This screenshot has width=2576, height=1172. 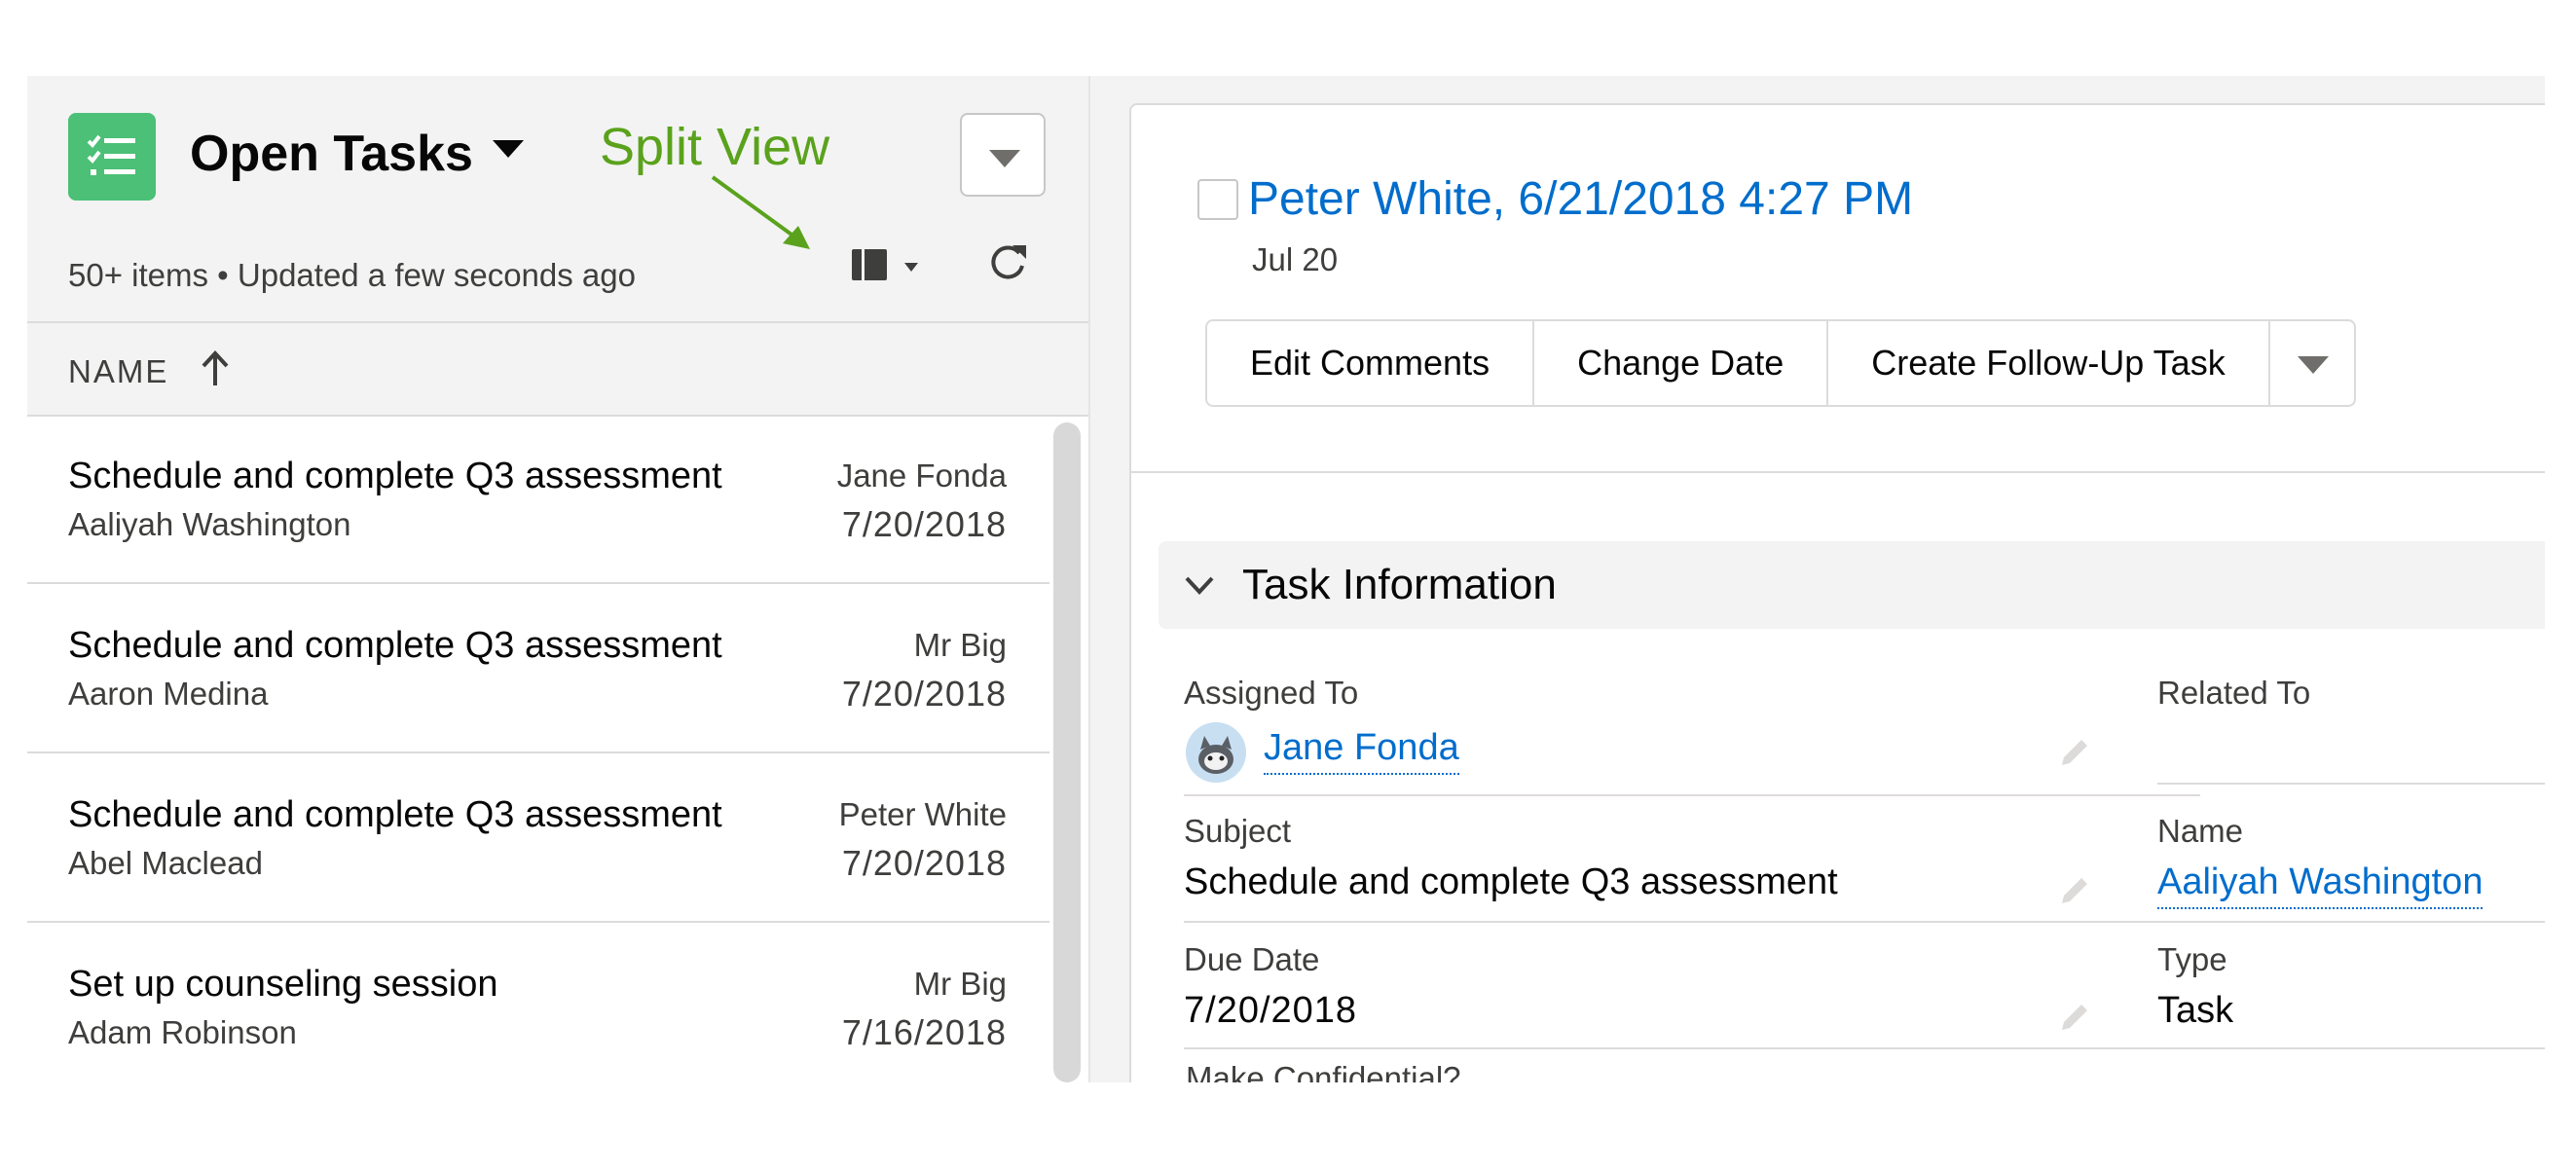 What do you see at coordinates (2351, 922) in the screenshot?
I see `name-underline` at bounding box center [2351, 922].